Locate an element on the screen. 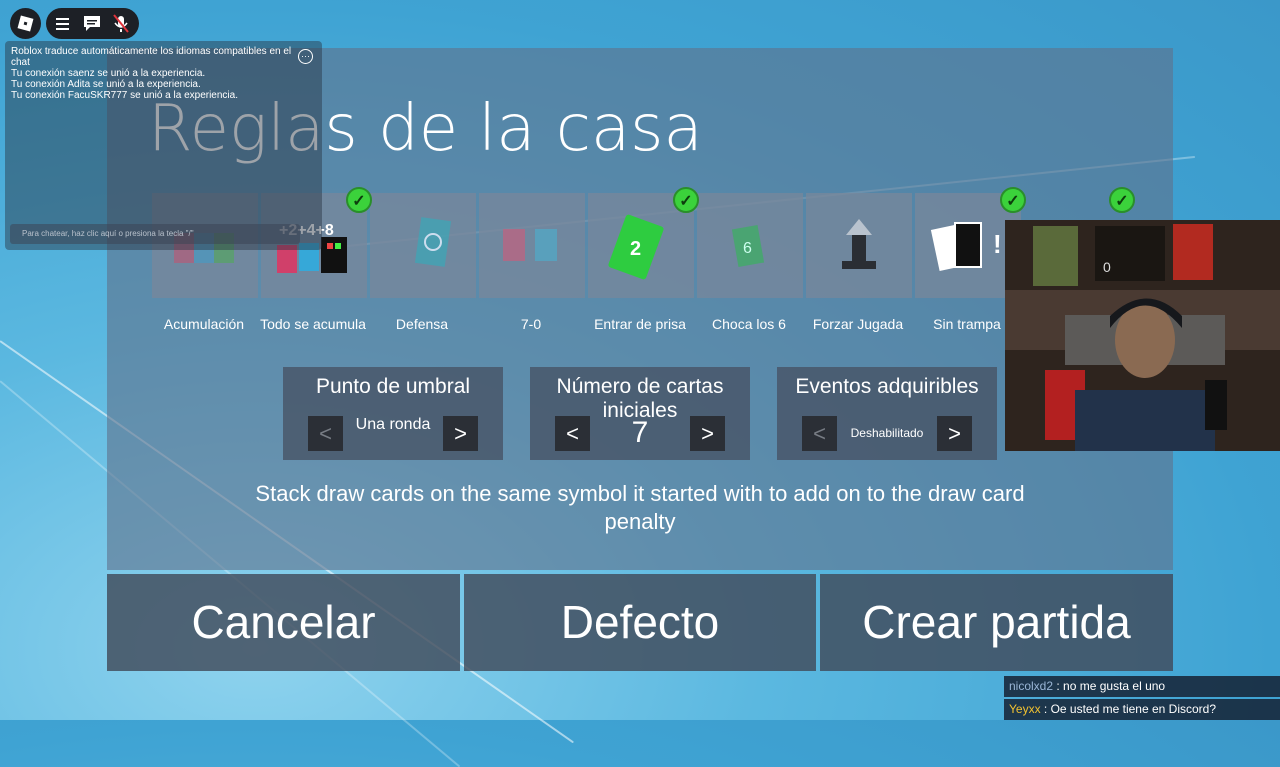  roblox-menu-button is located at coordinates (25, 23).